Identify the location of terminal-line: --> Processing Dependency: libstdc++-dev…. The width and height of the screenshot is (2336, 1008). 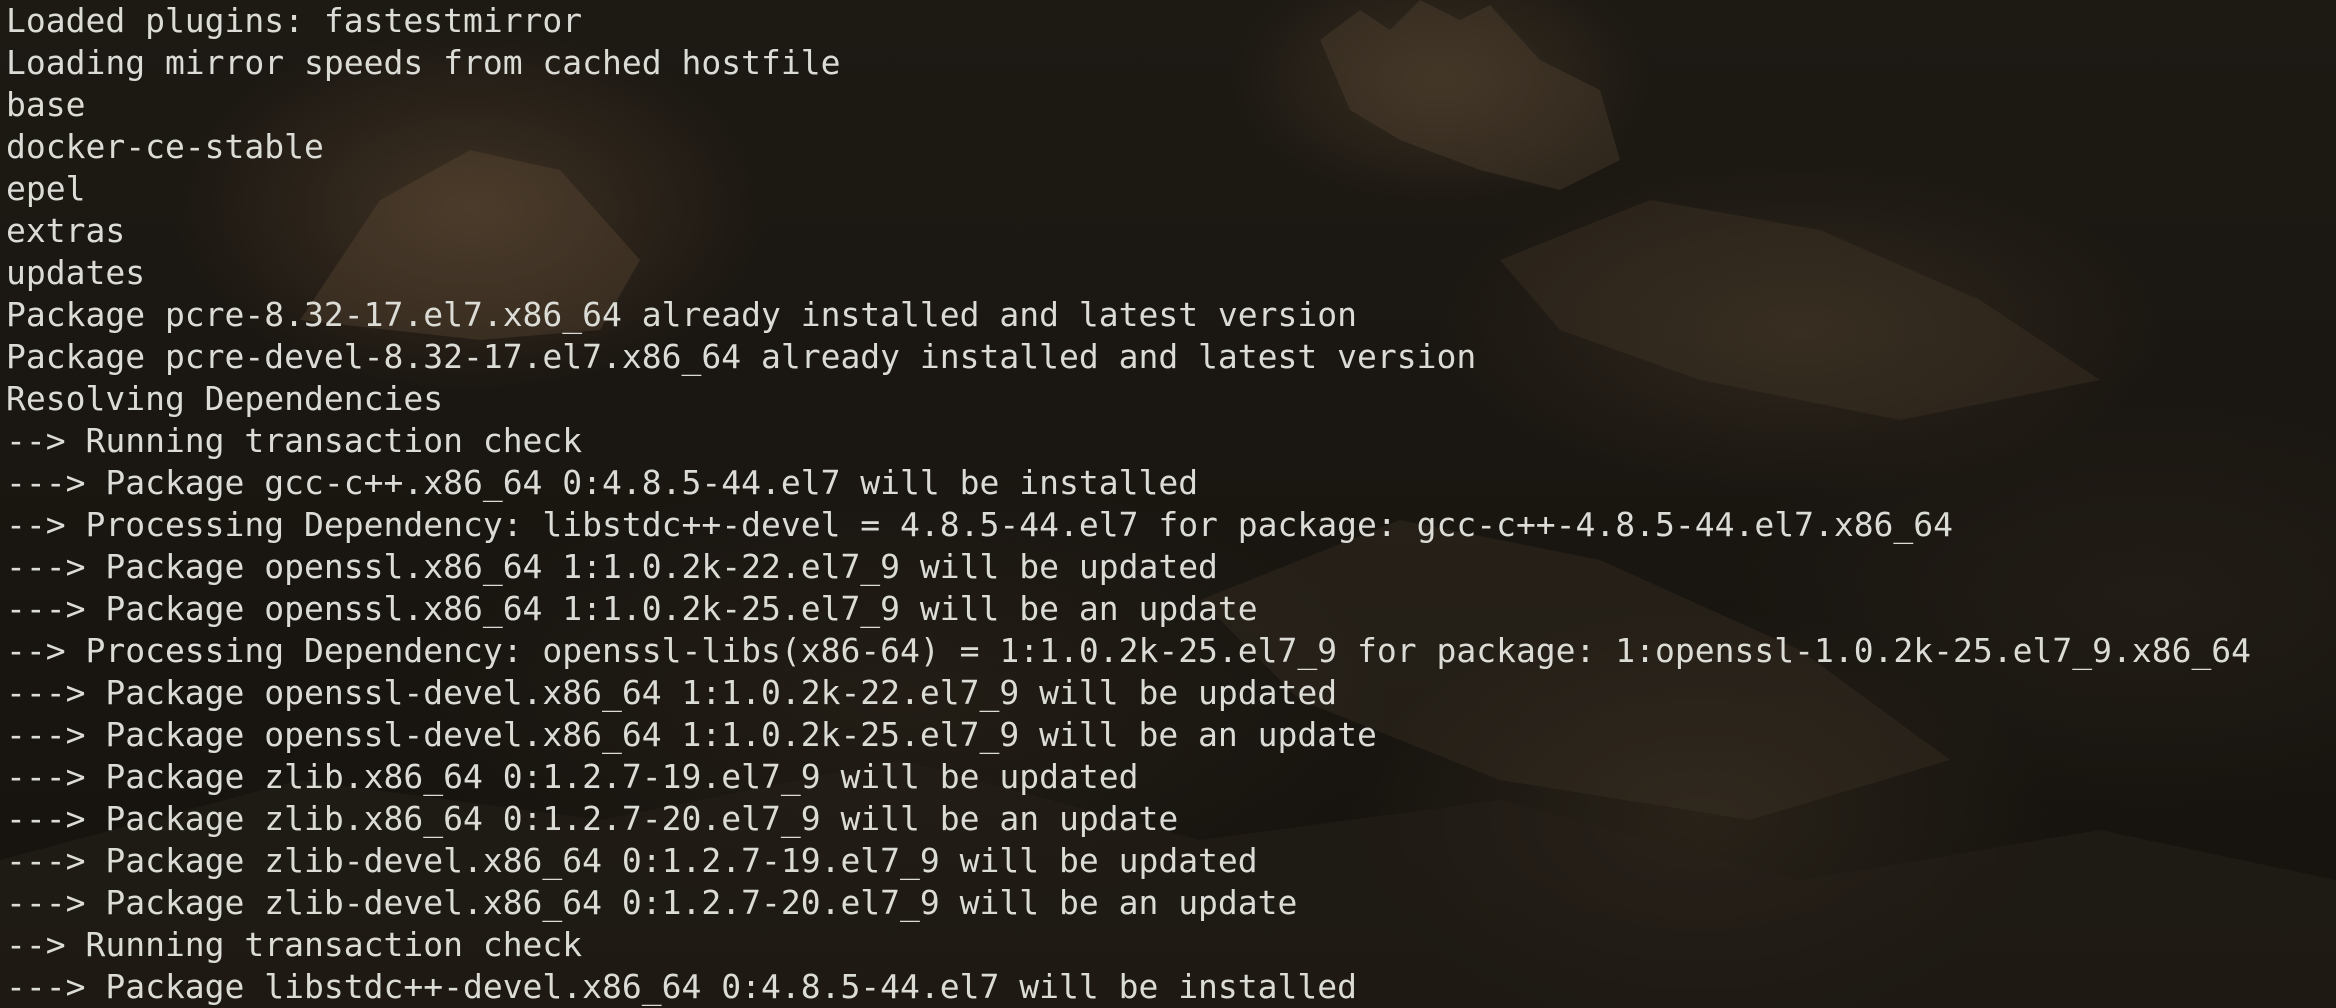
(980, 524).